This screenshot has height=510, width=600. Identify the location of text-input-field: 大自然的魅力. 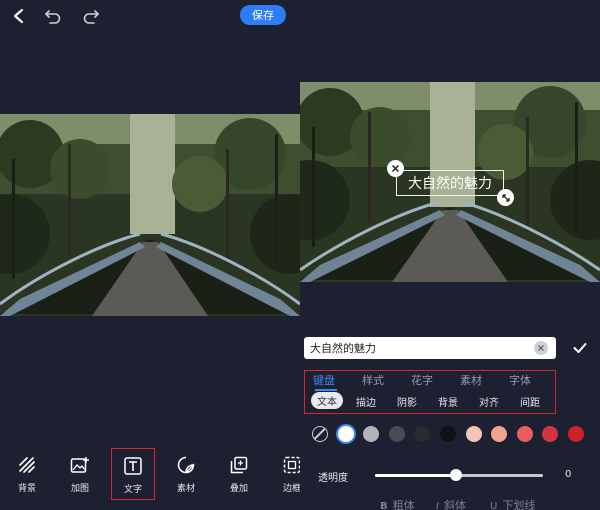
(430, 348).